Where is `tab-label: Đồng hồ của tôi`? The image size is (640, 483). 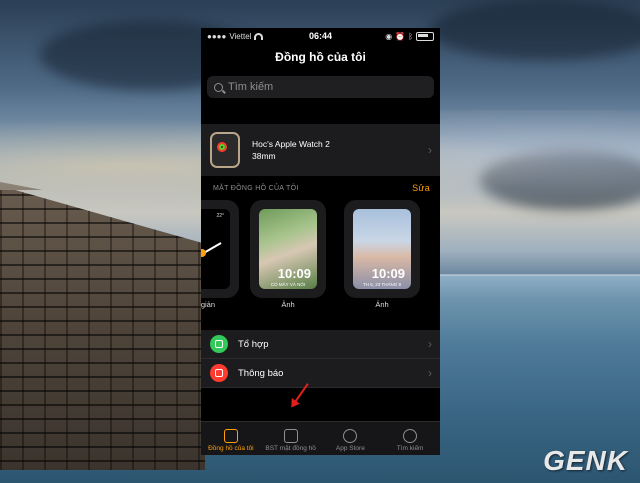
tab-label: Đồng hồ của tôi is located at coordinates (231, 448).